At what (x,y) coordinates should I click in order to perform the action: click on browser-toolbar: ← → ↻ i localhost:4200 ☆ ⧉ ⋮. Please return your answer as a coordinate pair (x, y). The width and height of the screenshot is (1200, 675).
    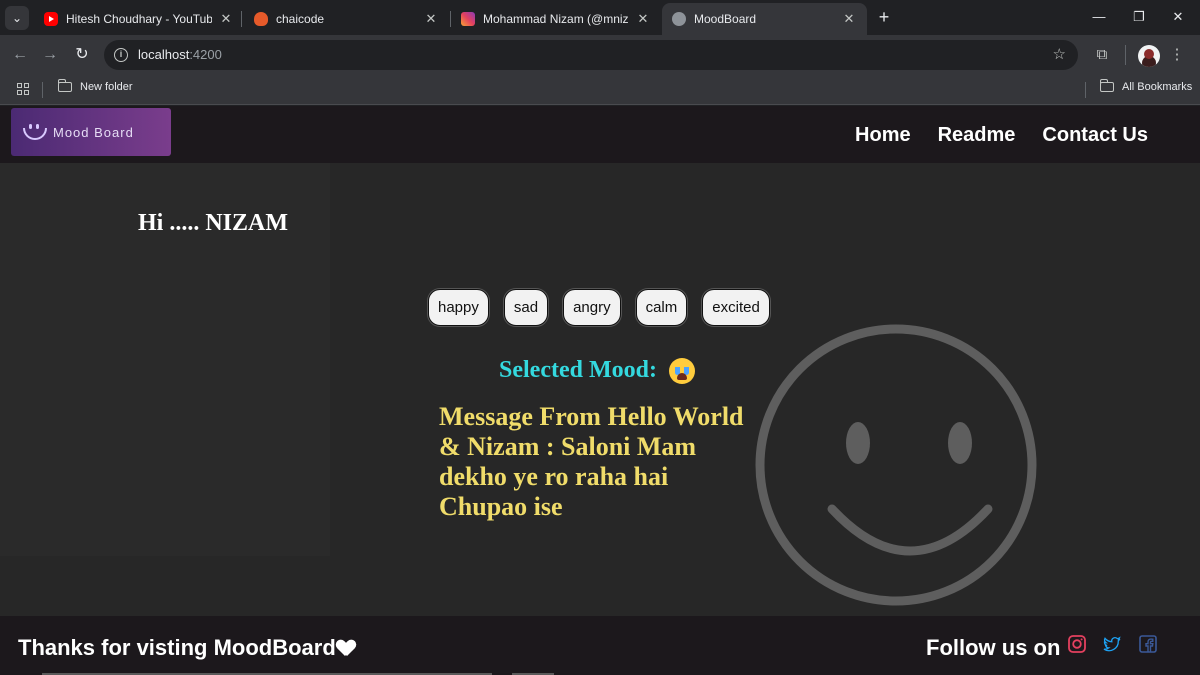
    Looking at the image, I should click on (600, 55).